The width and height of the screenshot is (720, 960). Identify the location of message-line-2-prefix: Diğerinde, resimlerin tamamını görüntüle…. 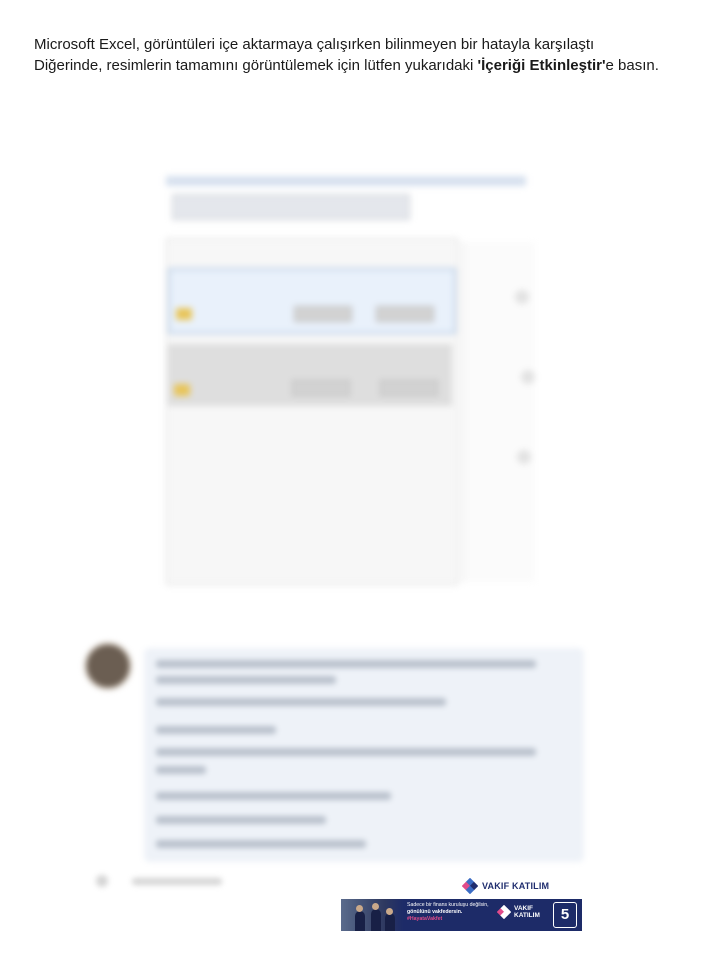
(256, 65).